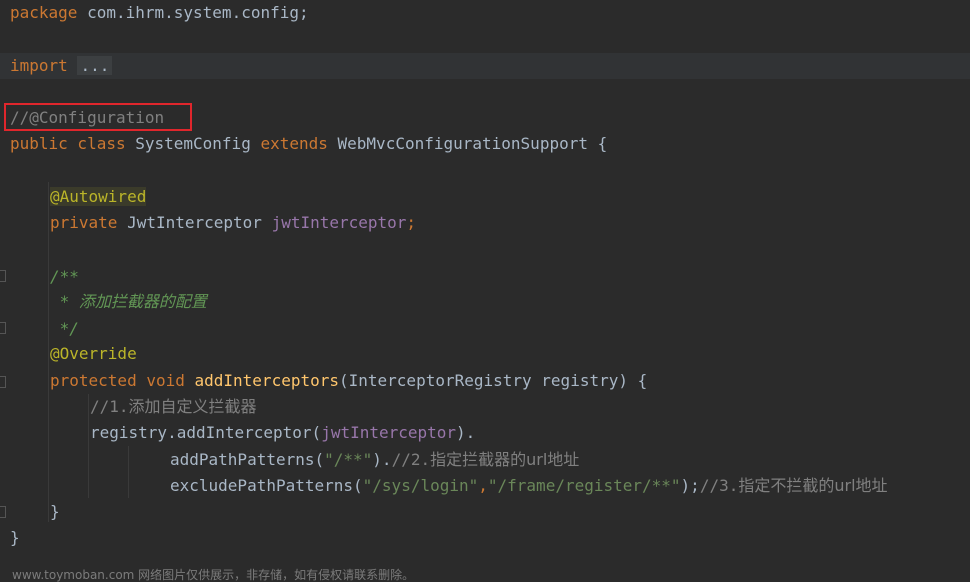 The image size is (970, 582). What do you see at coordinates (206, 432) in the screenshot?
I see `call-expression: registry.addInterceptor(` at bounding box center [206, 432].